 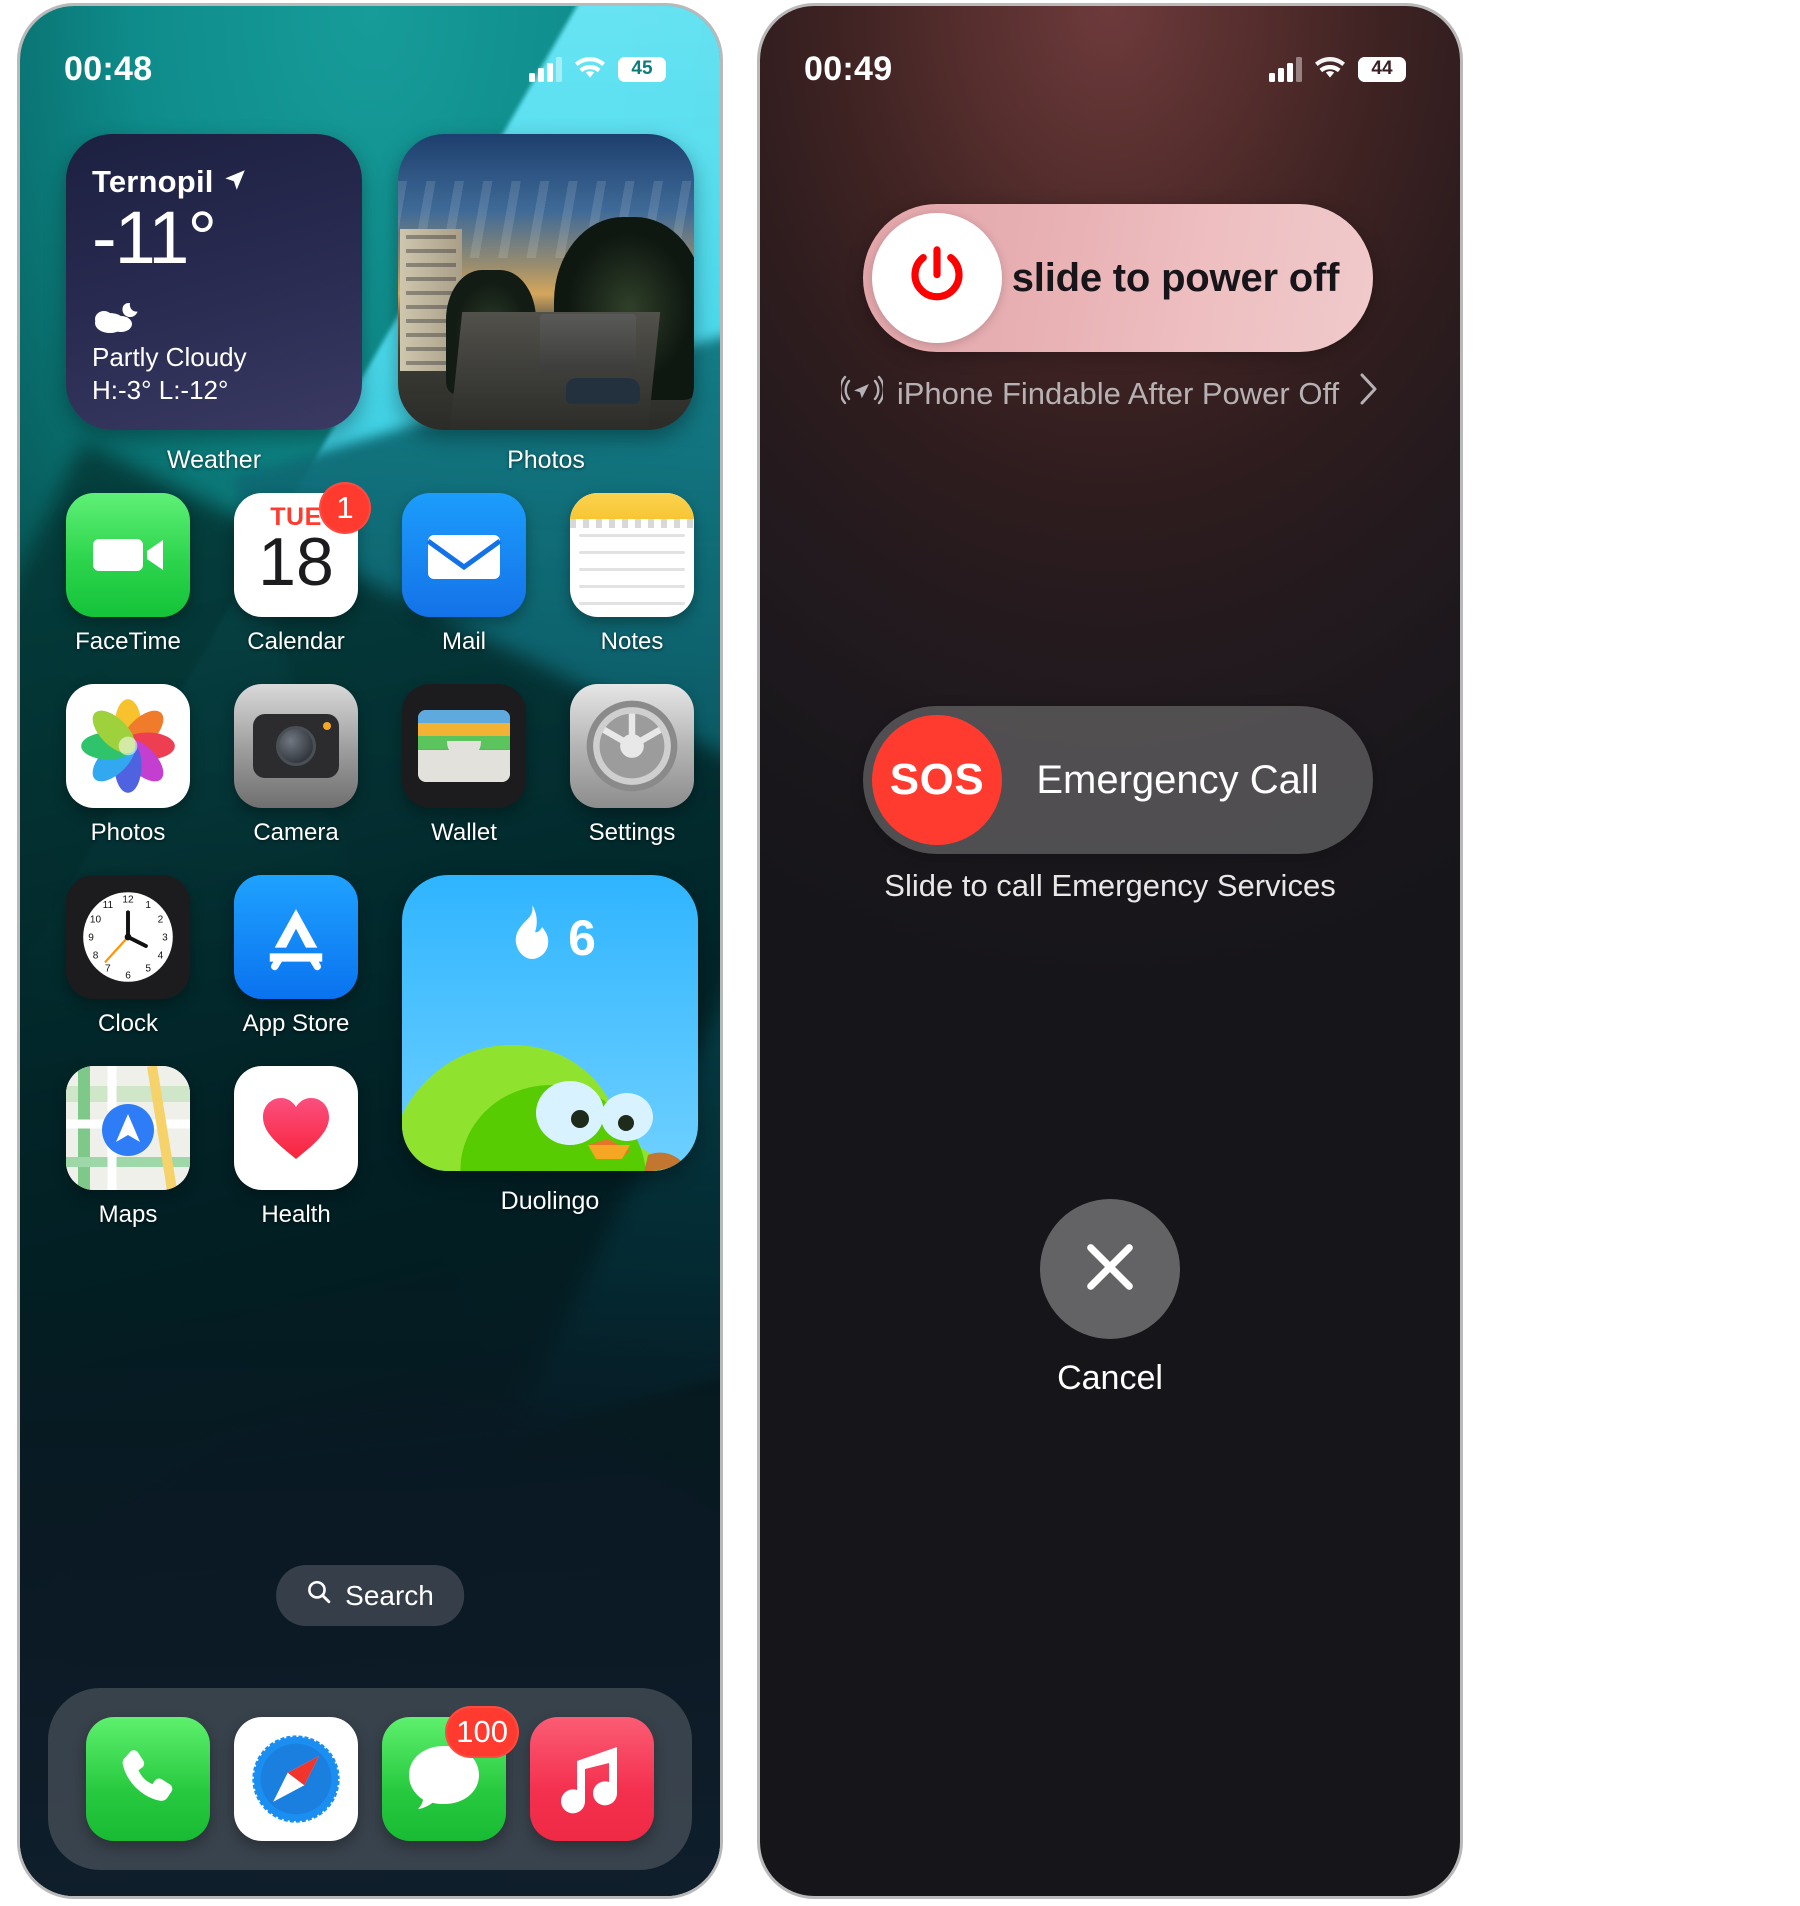 What do you see at coordinates (296, 832) in the screenshot?
I see `app-label: Camera` at bounding box center [296, 832].